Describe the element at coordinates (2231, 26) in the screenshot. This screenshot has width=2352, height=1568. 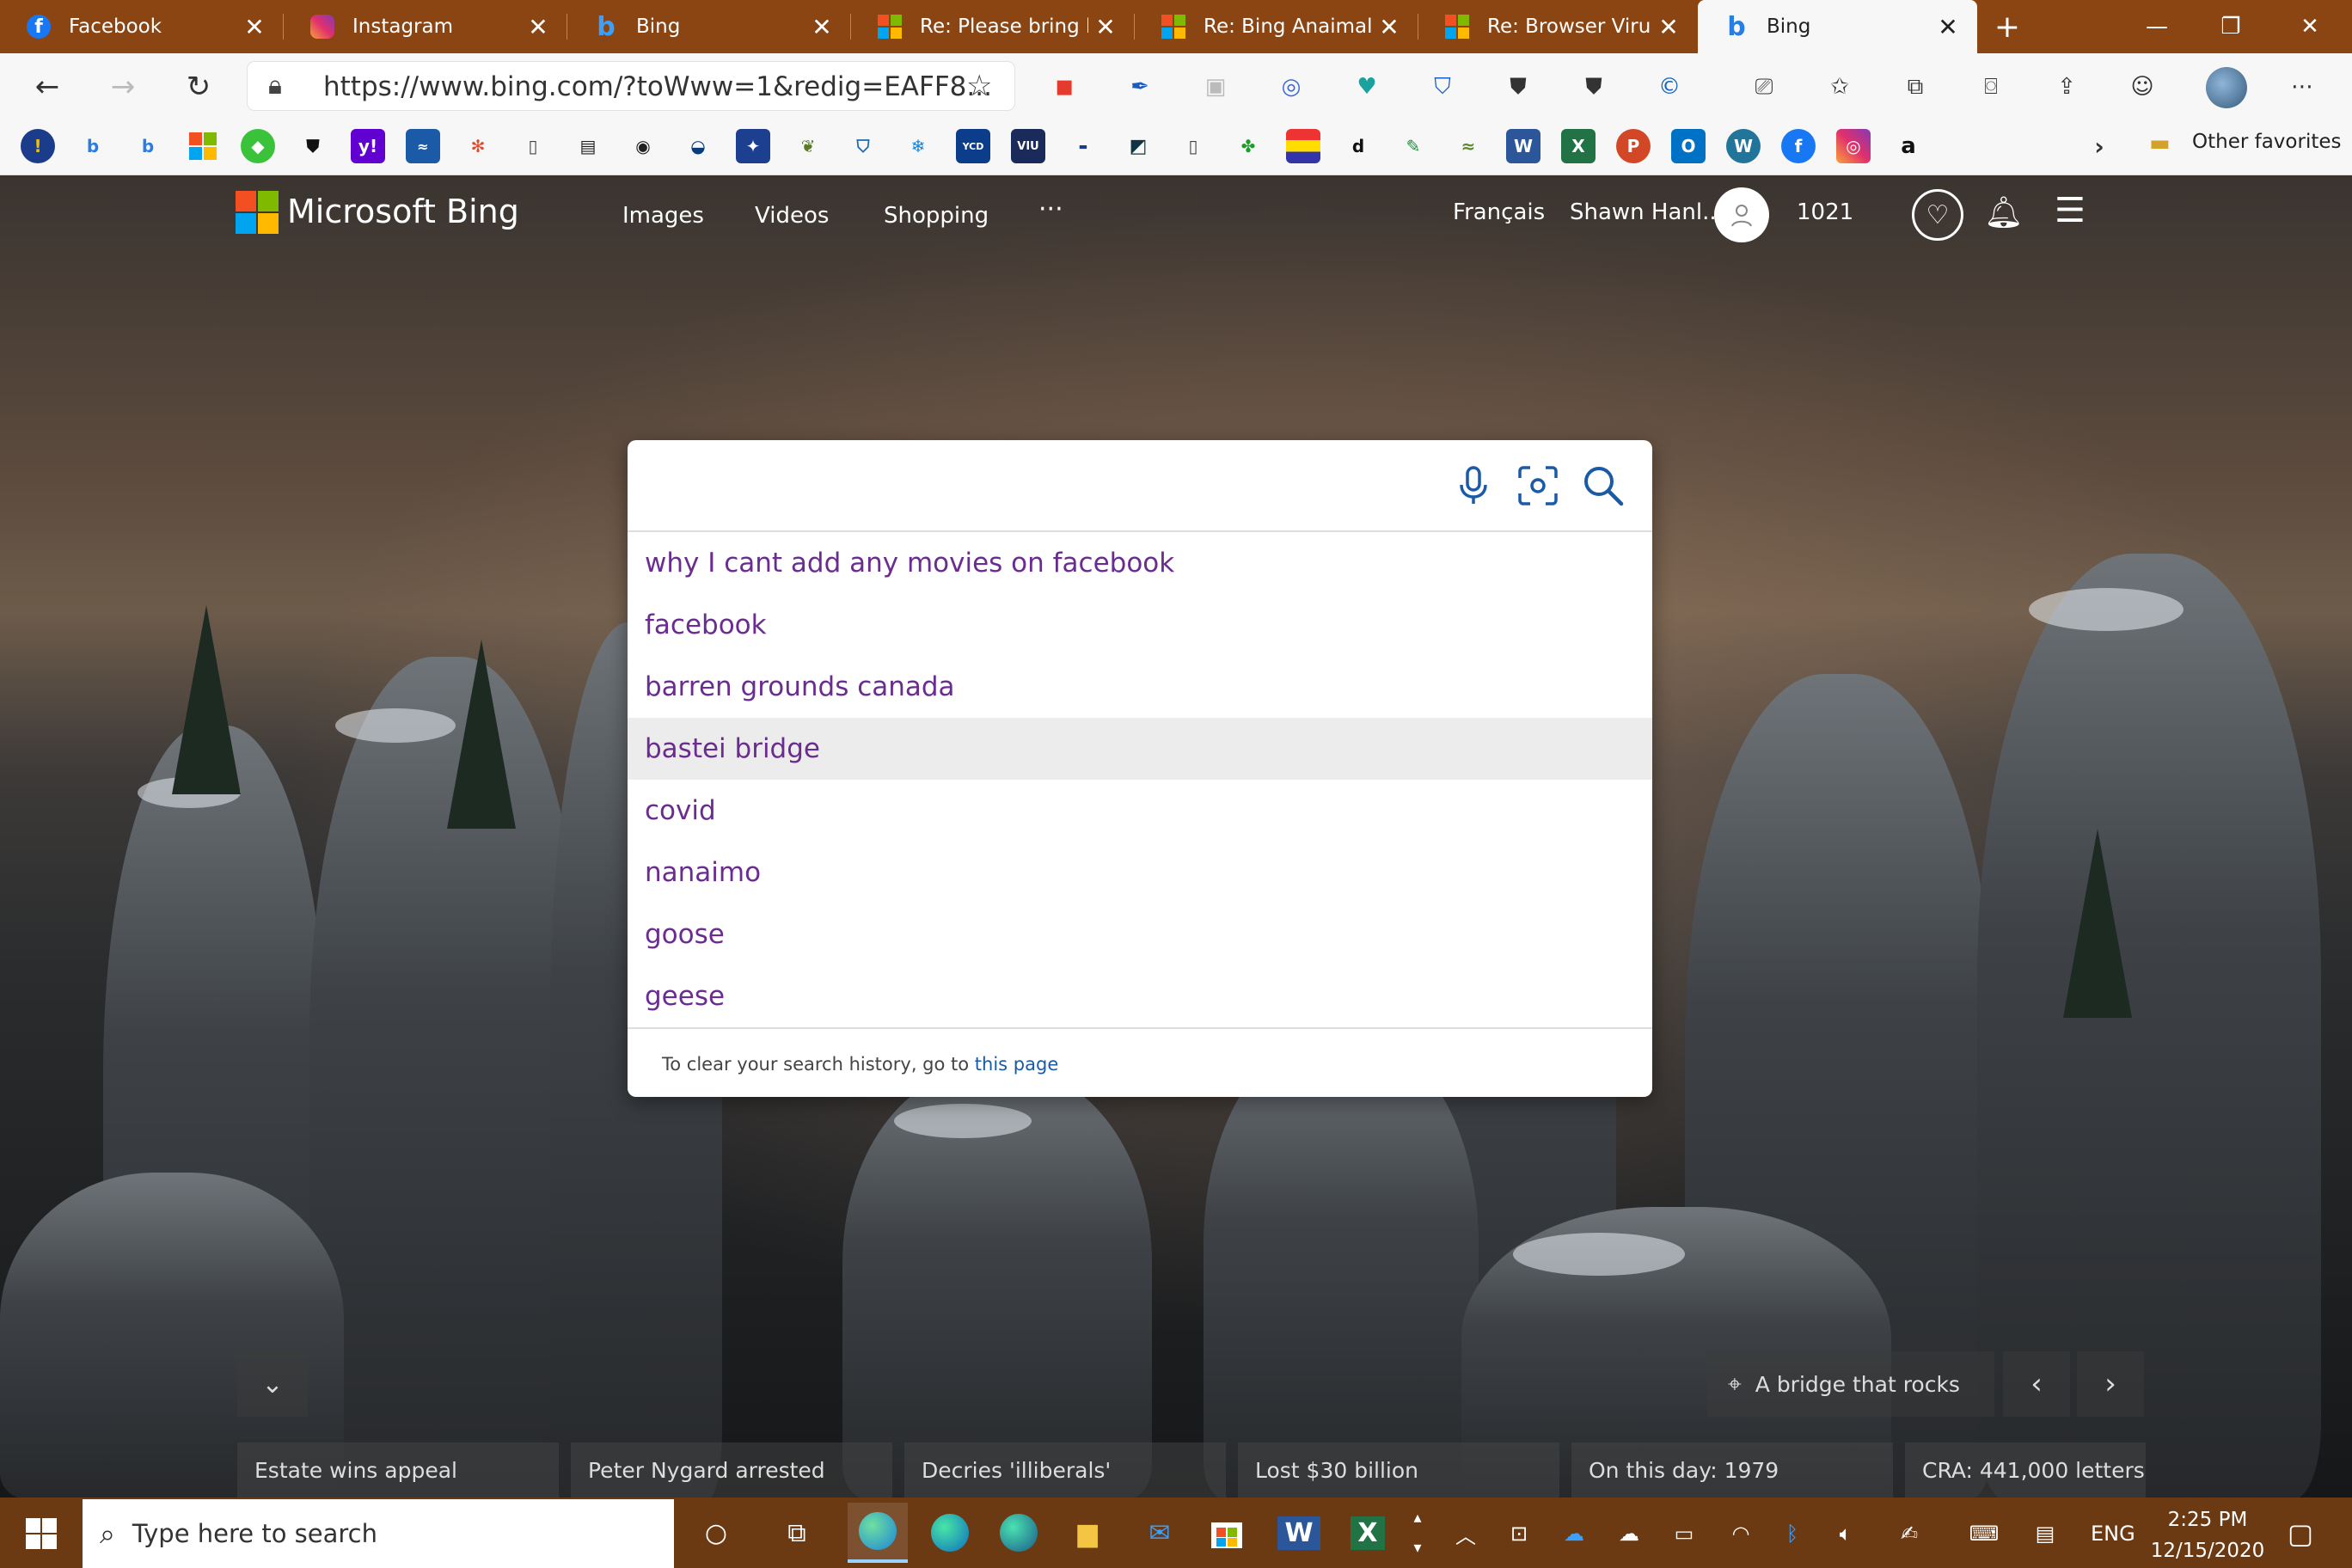
I see `restore-button: ❐` at that location.